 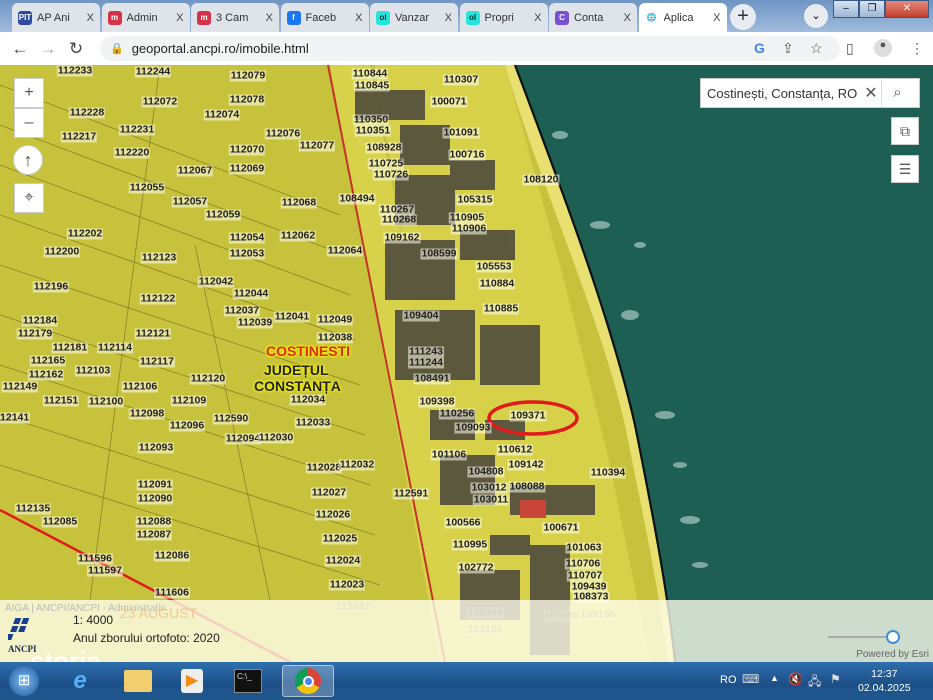 What do you see at coordinates (46, 375) in the screenshot?
I see `parcel-label: 112162` at bounding box center [46, 375].